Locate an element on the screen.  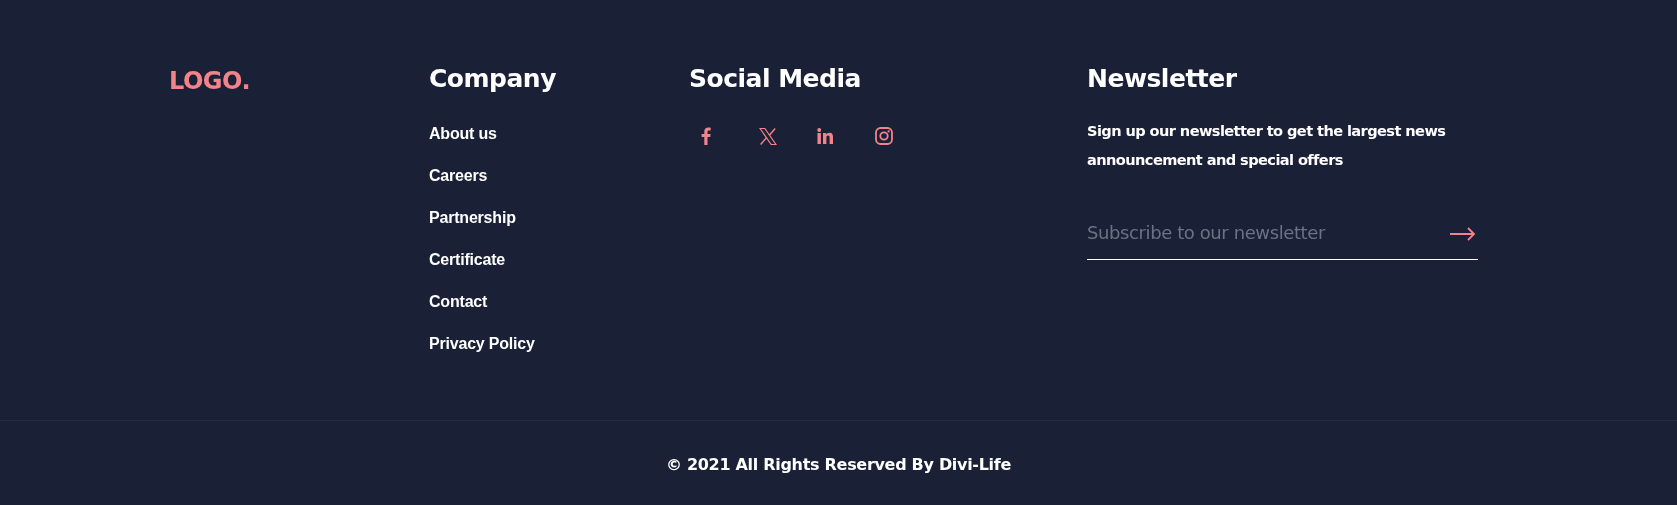
footer-link: Partnership is located at coordinates (472, 218).